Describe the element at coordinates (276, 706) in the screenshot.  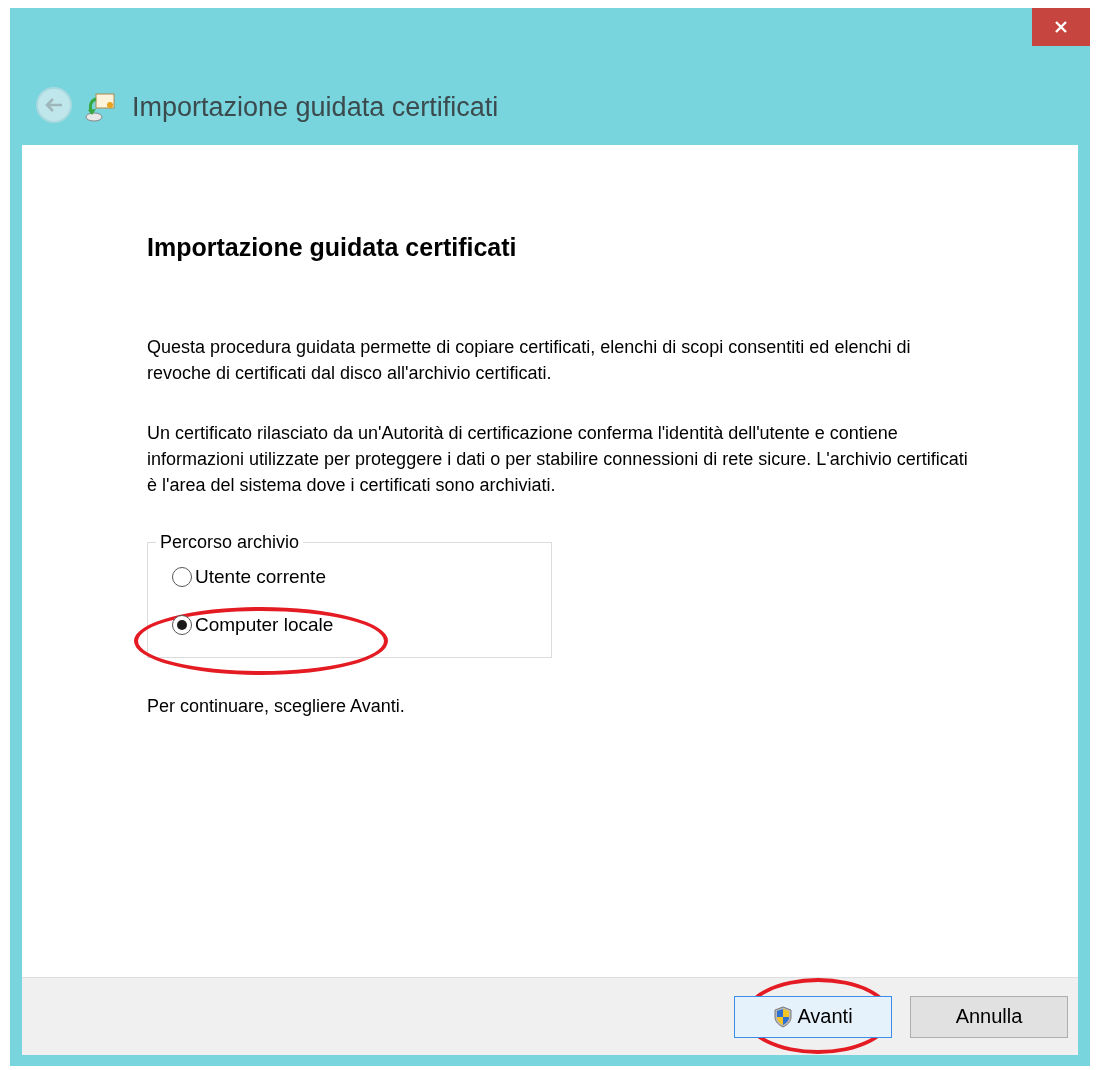
I see `instruction-text: Per continuare, scegliere Avanti.` at that location.